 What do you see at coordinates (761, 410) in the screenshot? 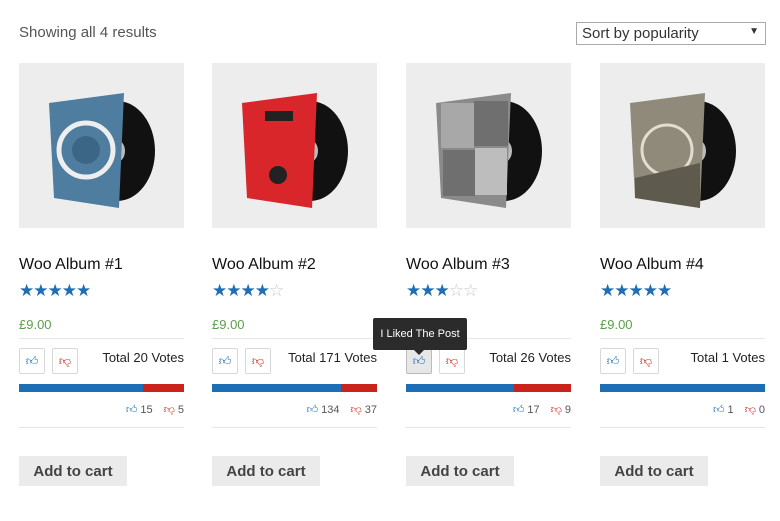
I see `dislike-count: 0` at bounding box center [761, 410].